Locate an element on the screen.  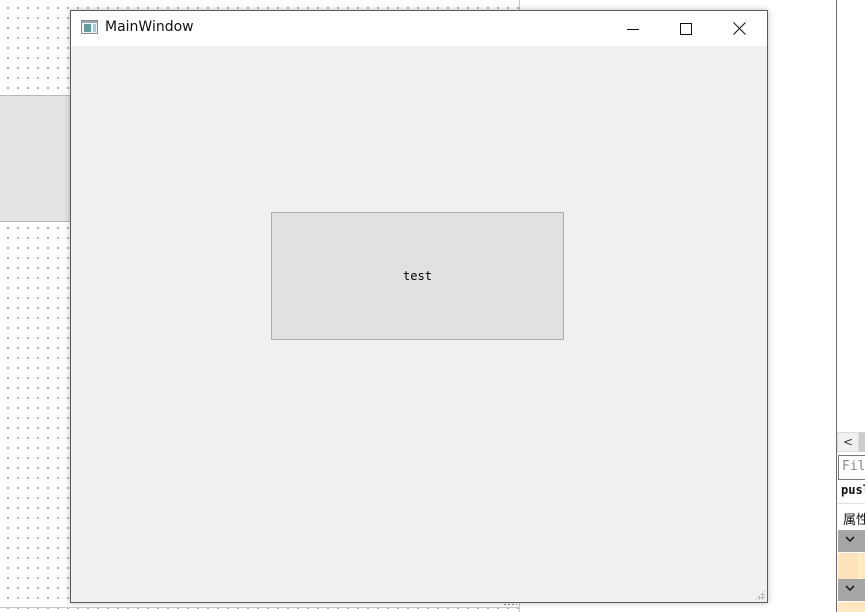
scroll-left-button: < is located at coordinates (848, 442).